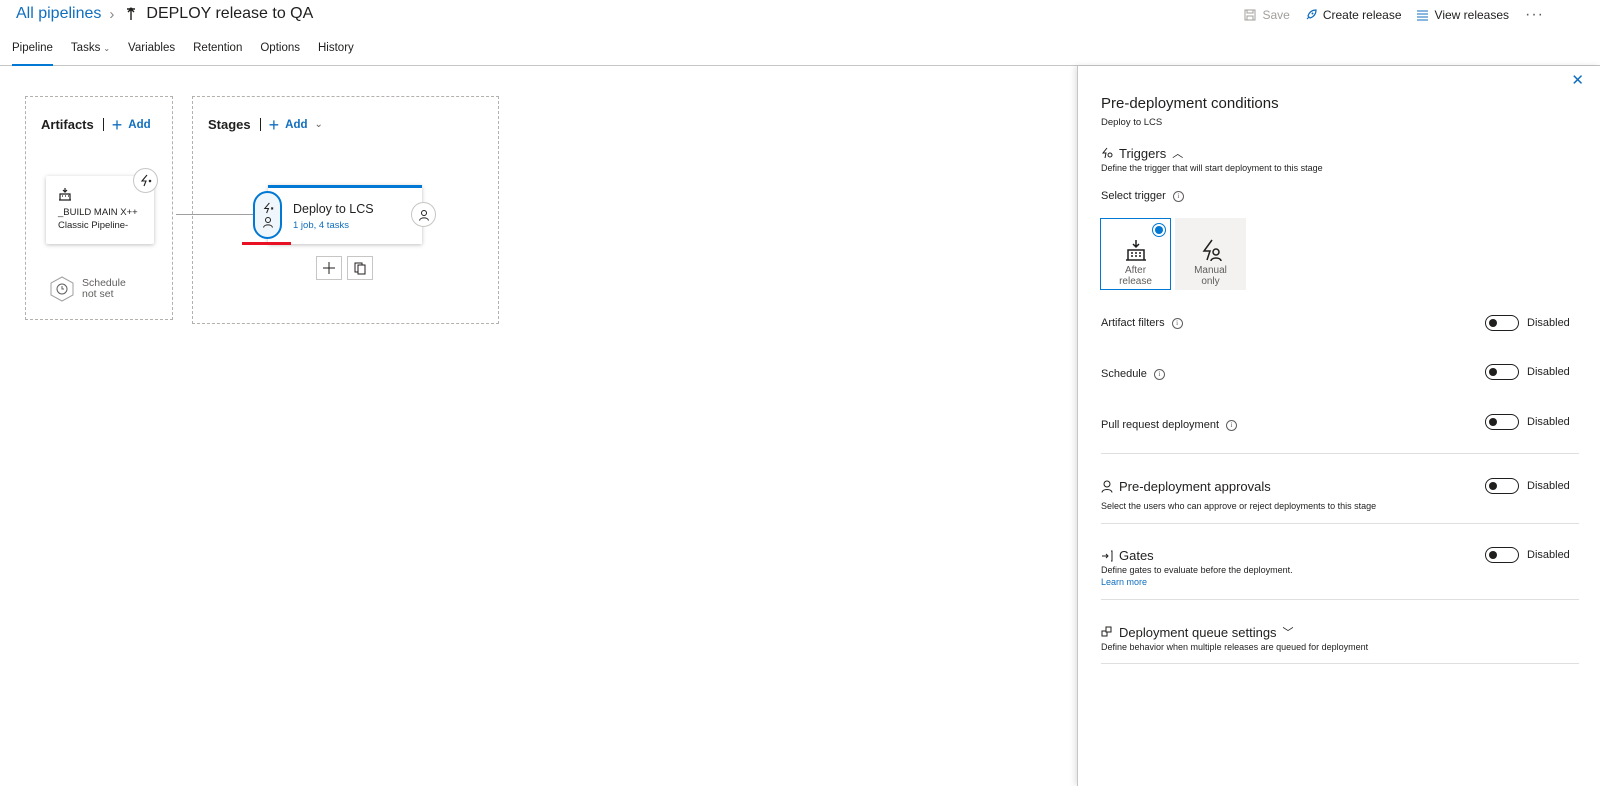 The height and width of the screenshot is (786, 1600). Describe the element at coordinates (131, 13) in the screenshot. I see `release-pipeline-icon` at that location.